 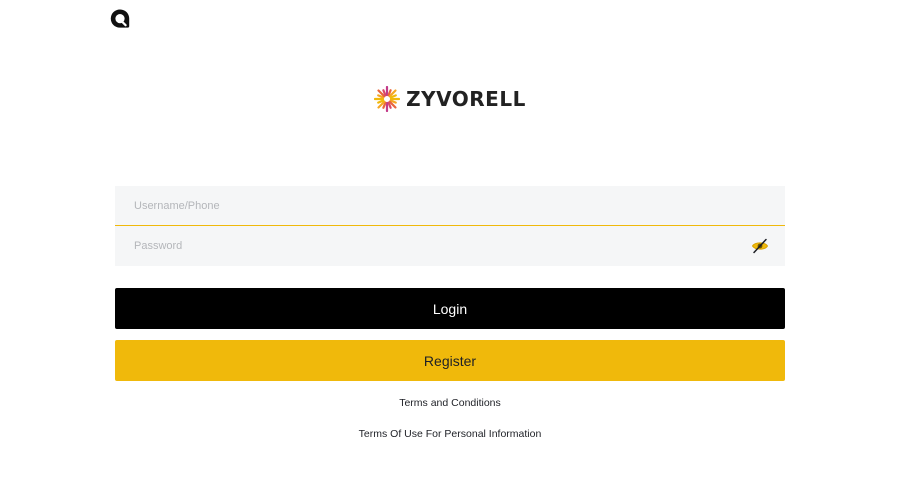 I want to click on username-field-container, so click(x=450, y=206).